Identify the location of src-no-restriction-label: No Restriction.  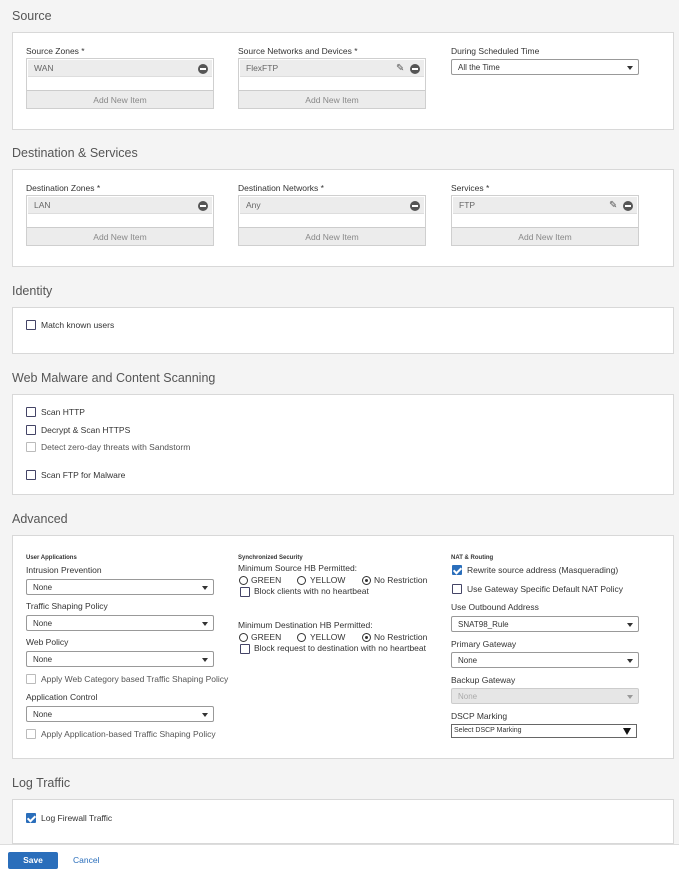
(401, 580).